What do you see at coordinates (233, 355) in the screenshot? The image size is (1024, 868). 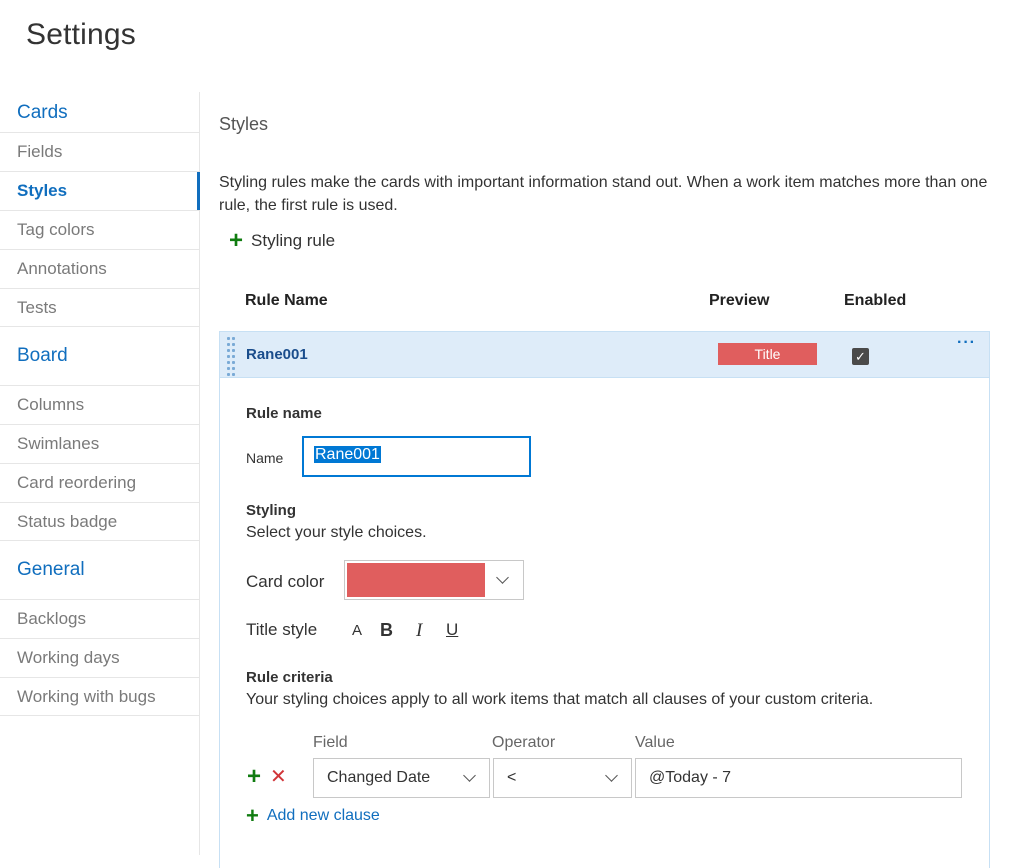 I see `drag-handle-icon` at bounding box center [233, 355].